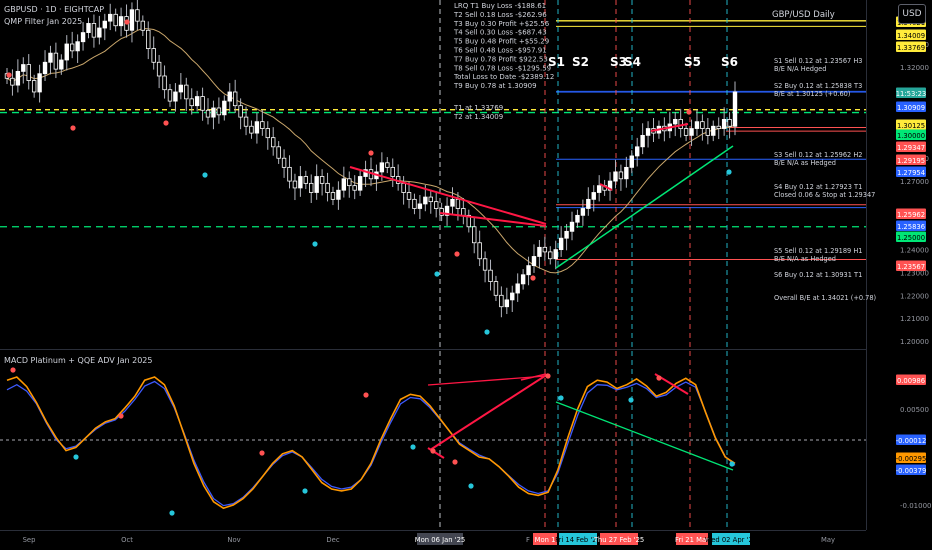 The height and width of the screenshot is (550, 932). Describe the element at coordinates (911, 94) in the screenshot. I see `price-tag-label: 11:53:23` at that location.